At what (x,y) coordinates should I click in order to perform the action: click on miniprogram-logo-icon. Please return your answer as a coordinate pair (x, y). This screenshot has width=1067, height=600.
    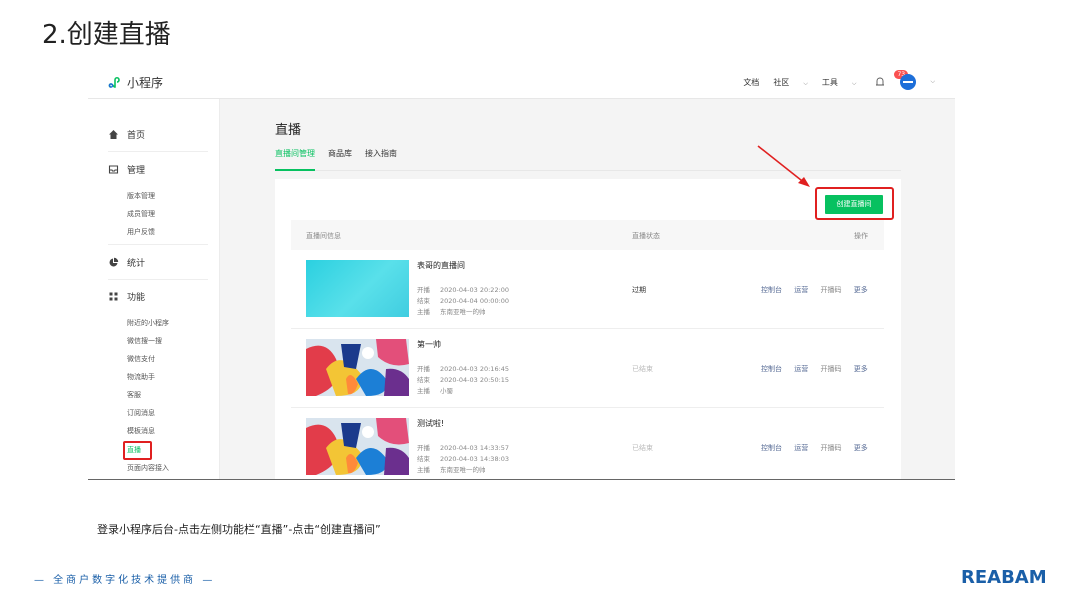
    Looking at the image, I should click on (114, 82).